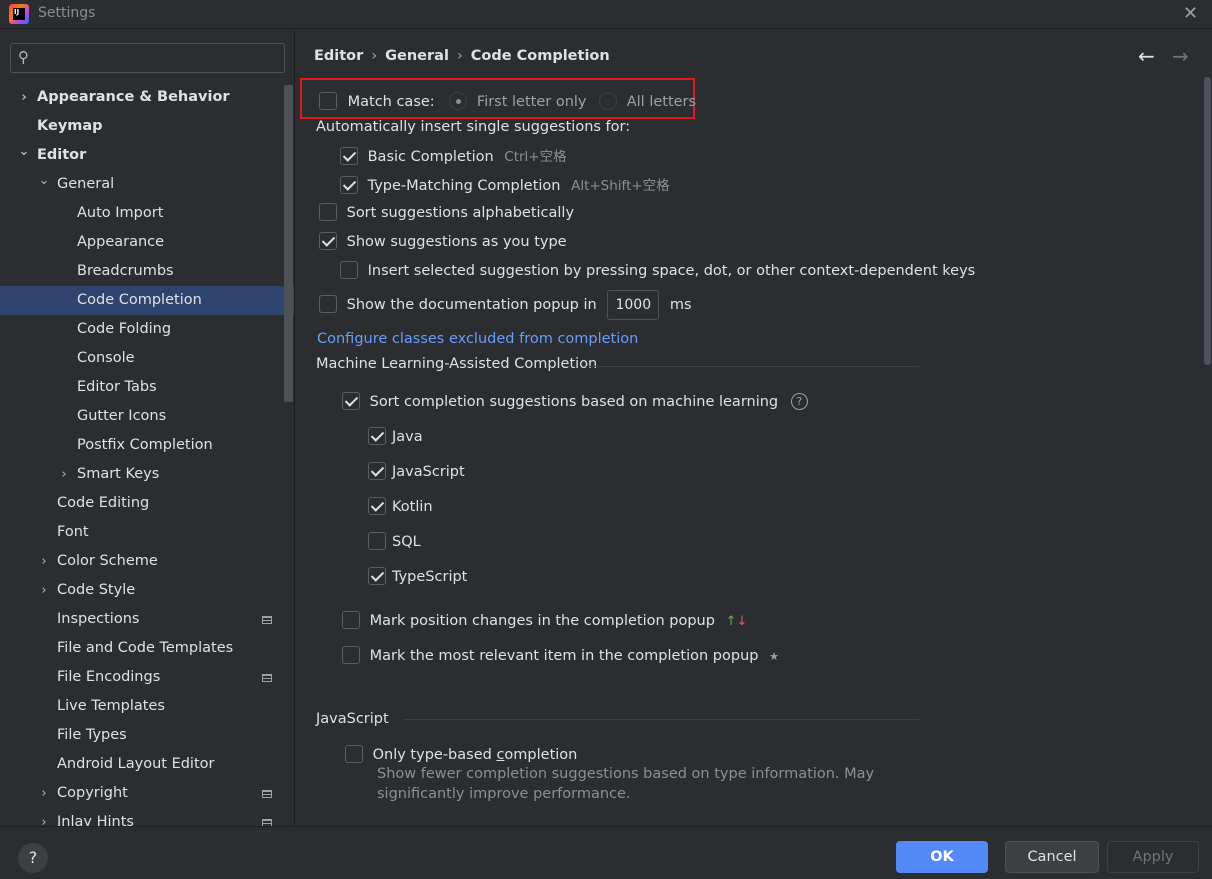 This screenshot has height=879, width=1212. I want to click on sidebar-item: Auto Import, so click(147, 213).